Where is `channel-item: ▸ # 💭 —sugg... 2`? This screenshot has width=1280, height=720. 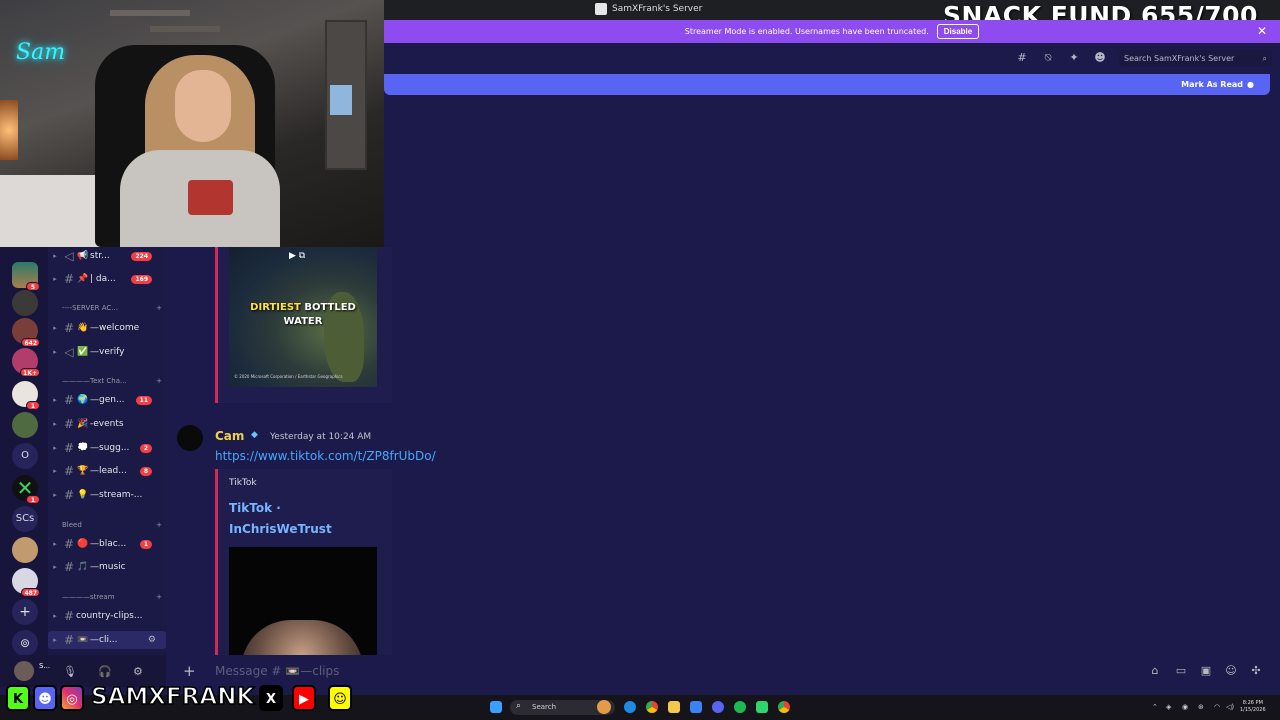 channel-item: ▸ # 💭 —sugg... 2 is located at coordinates (107, 448).